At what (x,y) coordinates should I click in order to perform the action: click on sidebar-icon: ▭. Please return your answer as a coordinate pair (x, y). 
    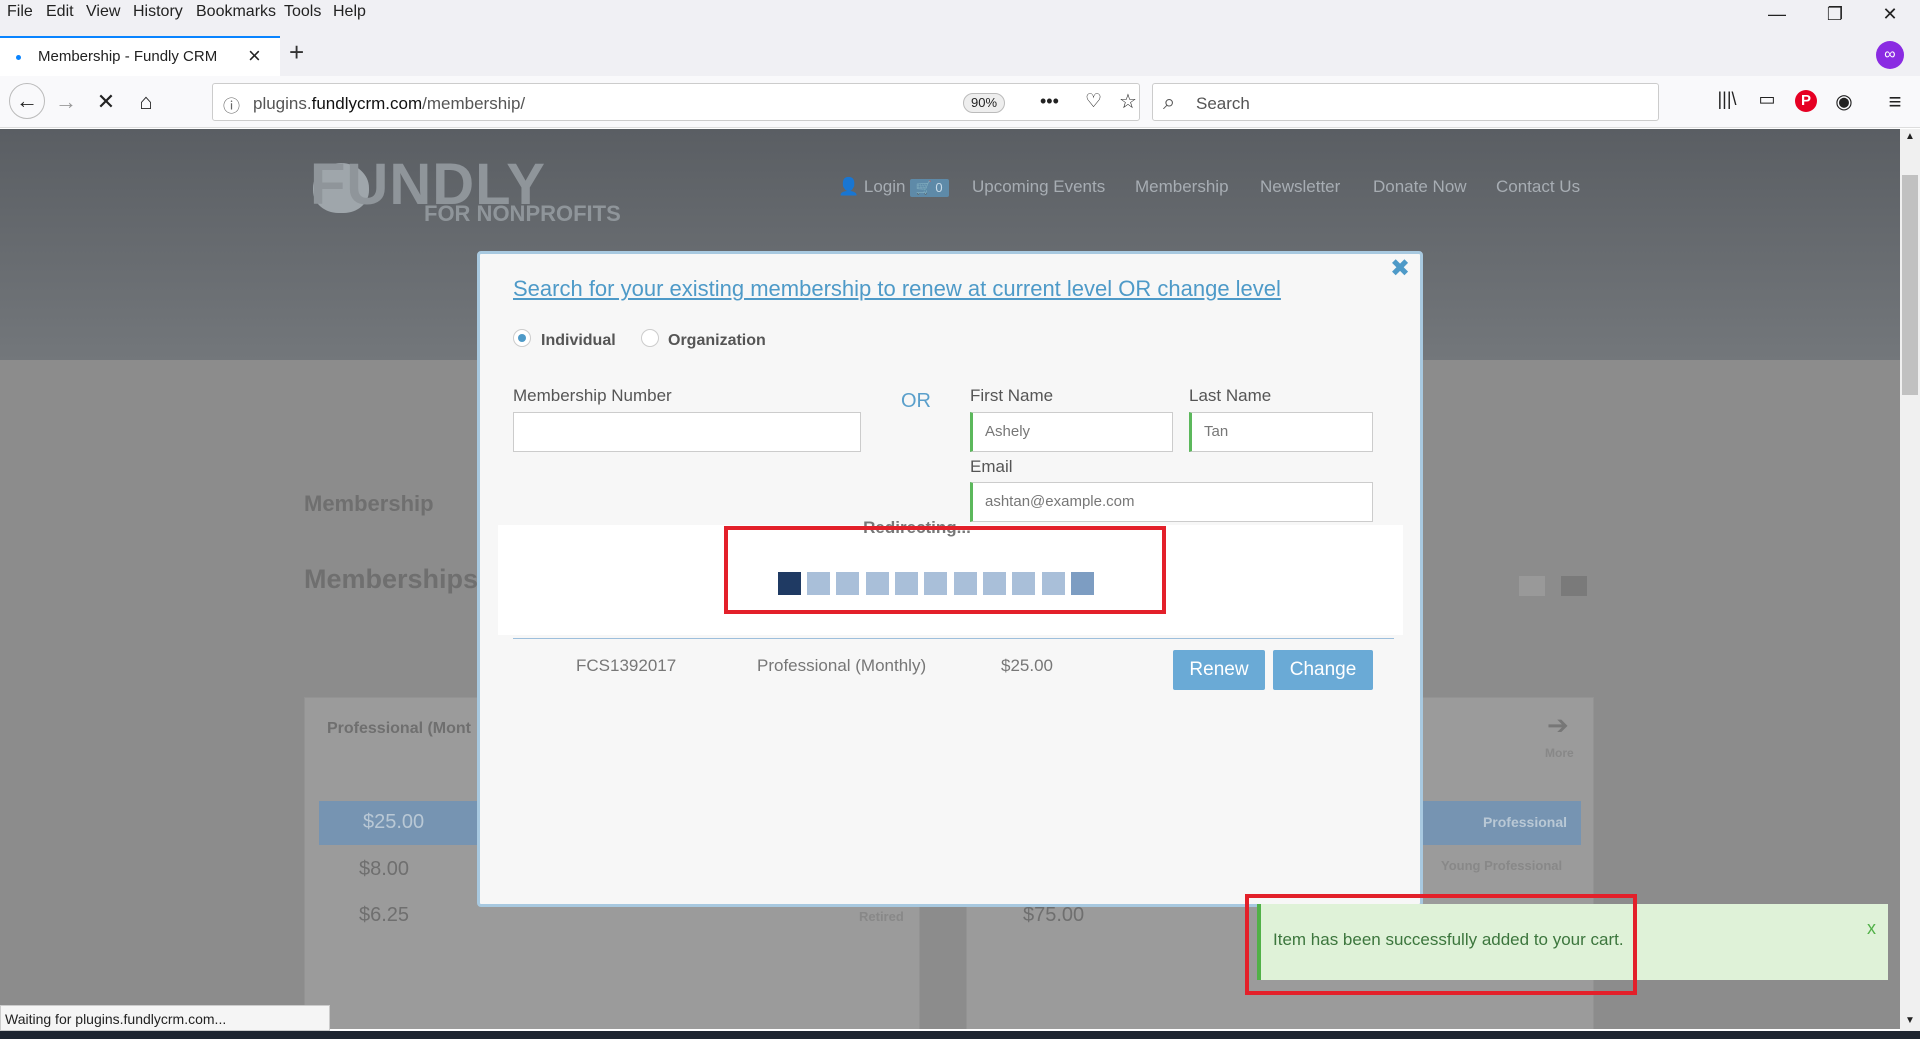
    Looking at the image, I should click on (1767, 99).